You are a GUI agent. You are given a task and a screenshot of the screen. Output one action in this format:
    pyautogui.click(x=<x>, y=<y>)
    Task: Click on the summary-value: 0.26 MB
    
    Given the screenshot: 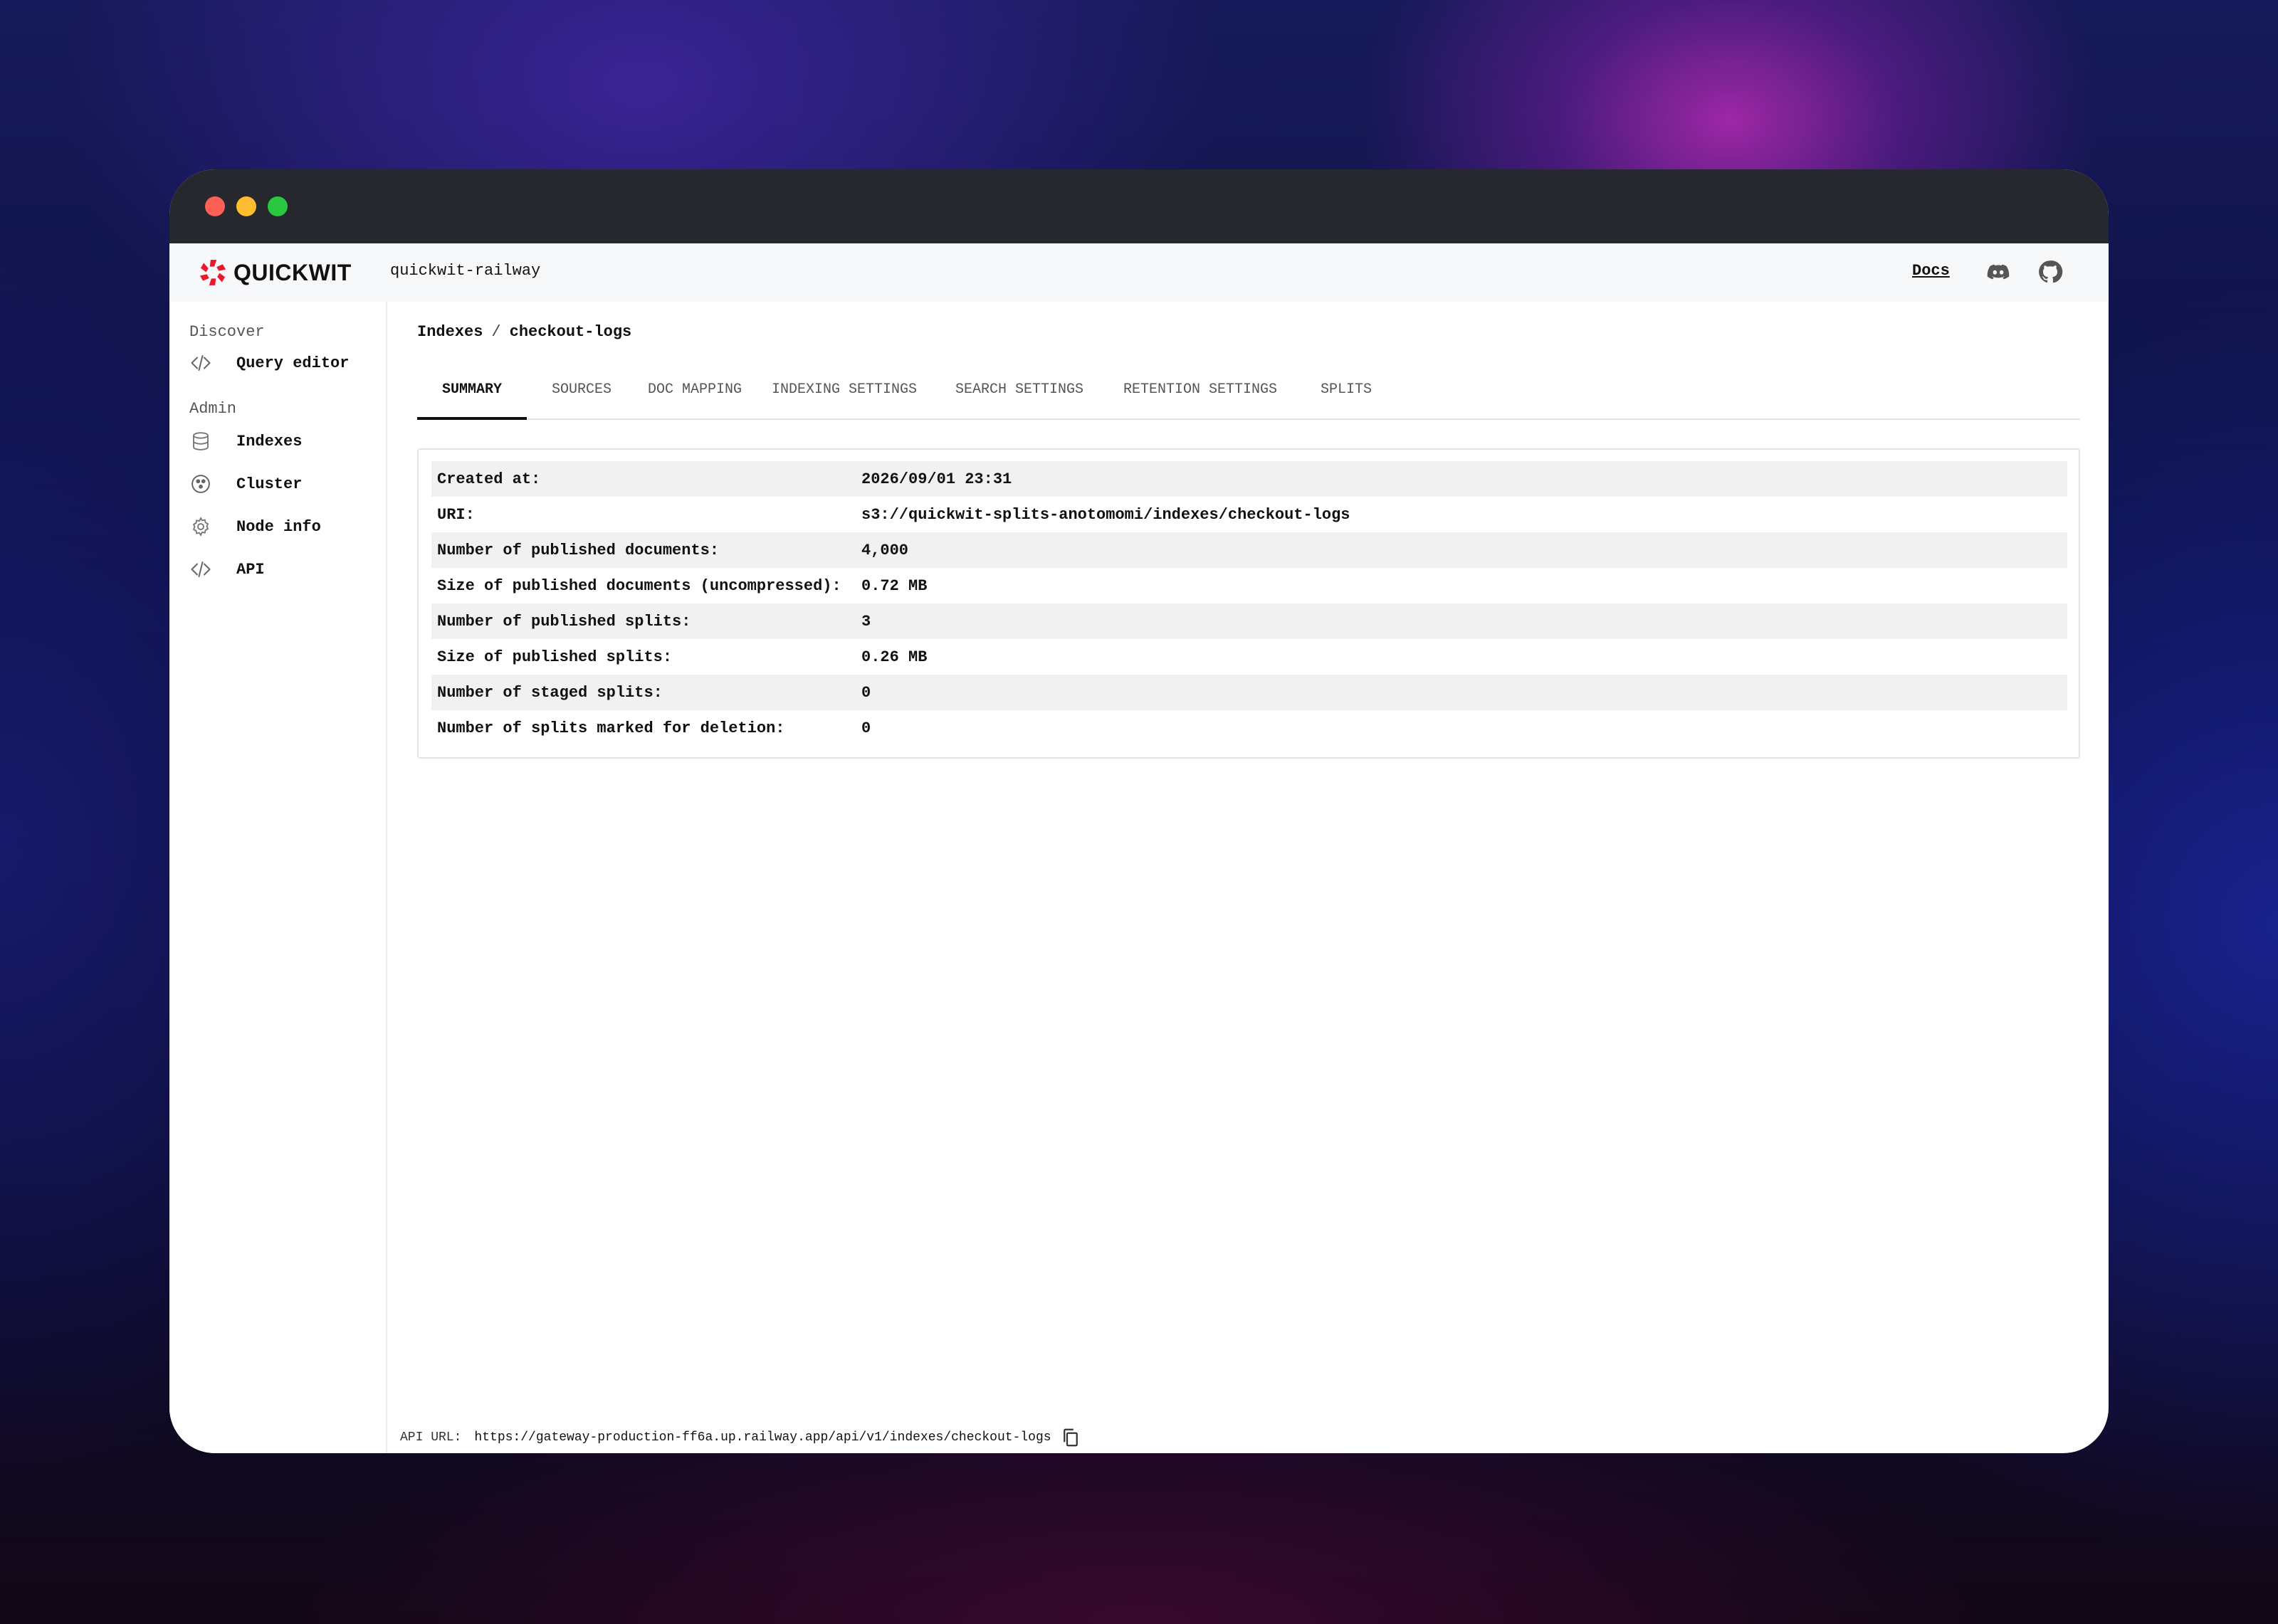 What is the action you would take?
    pyautogui.click(x=894, y=657)
    